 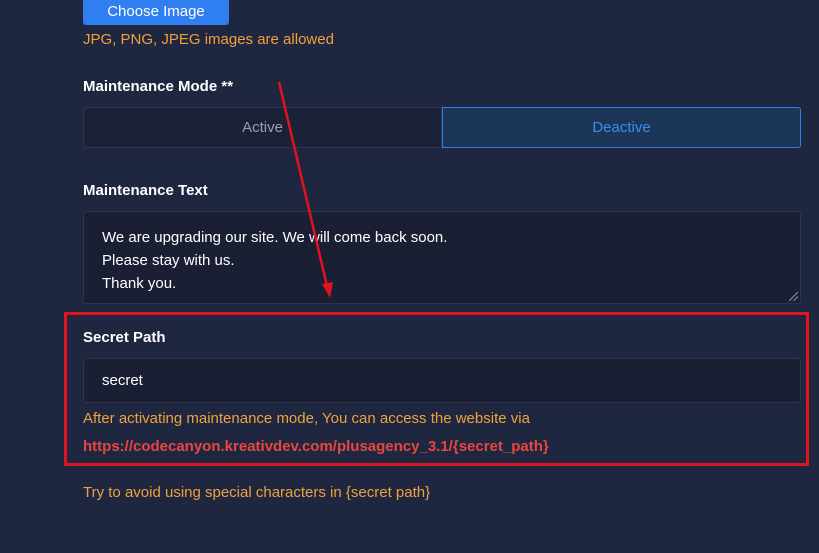 What do you see at coordinates (156, 12) in the screenshot?
I see `choose-image-button: Choose Image` at bounding box center [156, 12].